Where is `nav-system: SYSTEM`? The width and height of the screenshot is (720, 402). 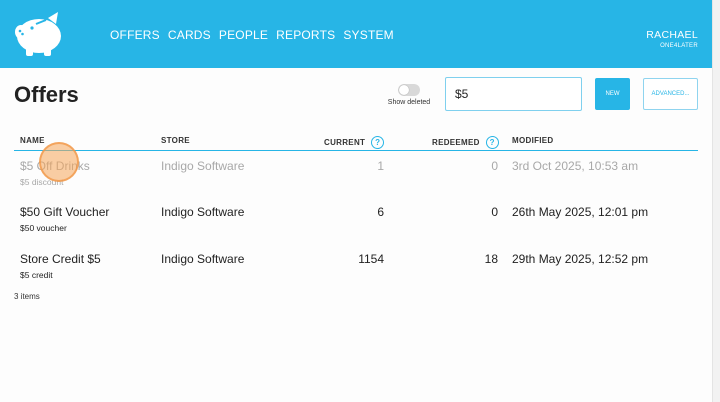 nav-system: SYSTEM is located at coordinates (368, 35).